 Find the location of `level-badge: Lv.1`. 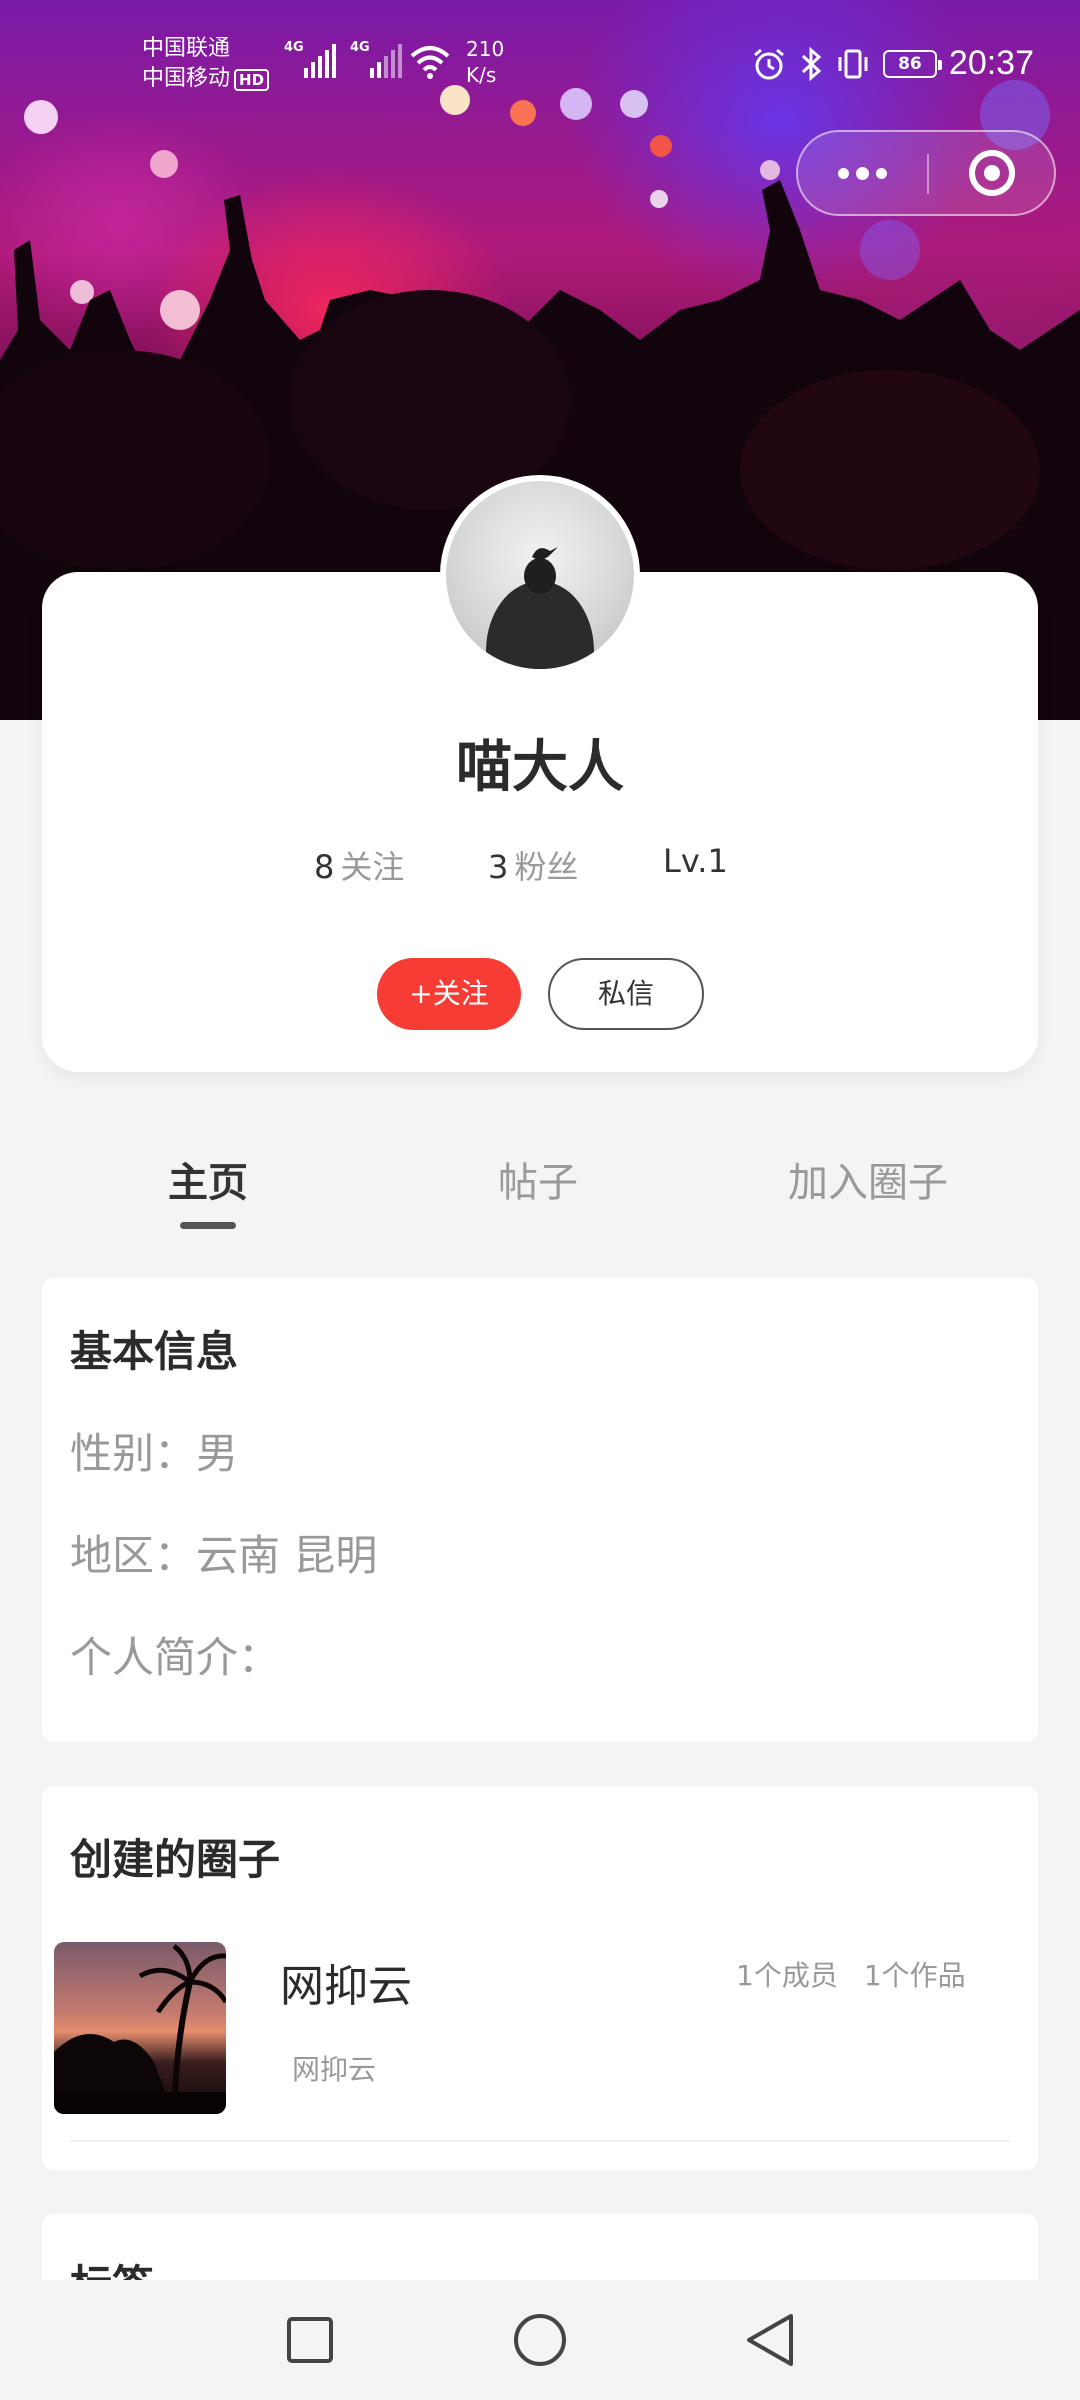

level-badge: Lv.1 is located at coordinates (695, 861).